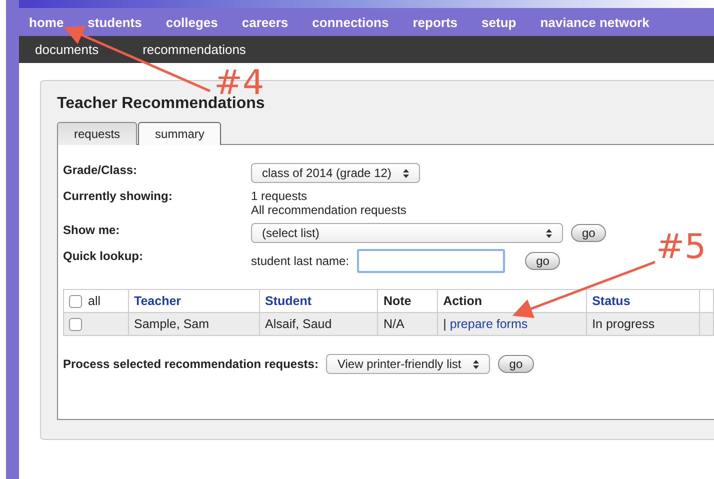 The height and width of the screenshot is (479, 714). I want to click on class-select: class of 2014 (grade 12), so click(335, 173).